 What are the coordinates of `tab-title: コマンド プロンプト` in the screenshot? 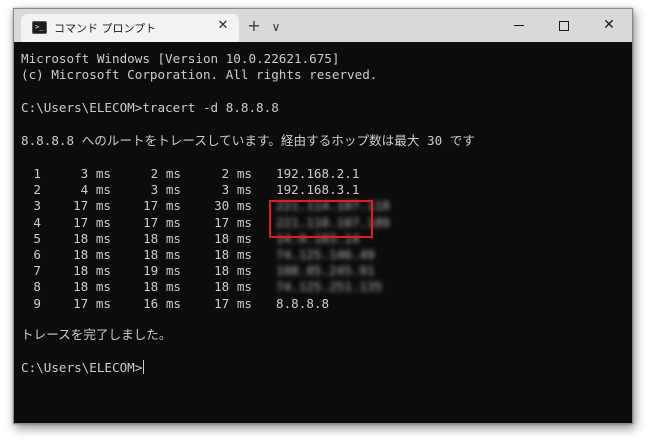 It's located at (105, 28).